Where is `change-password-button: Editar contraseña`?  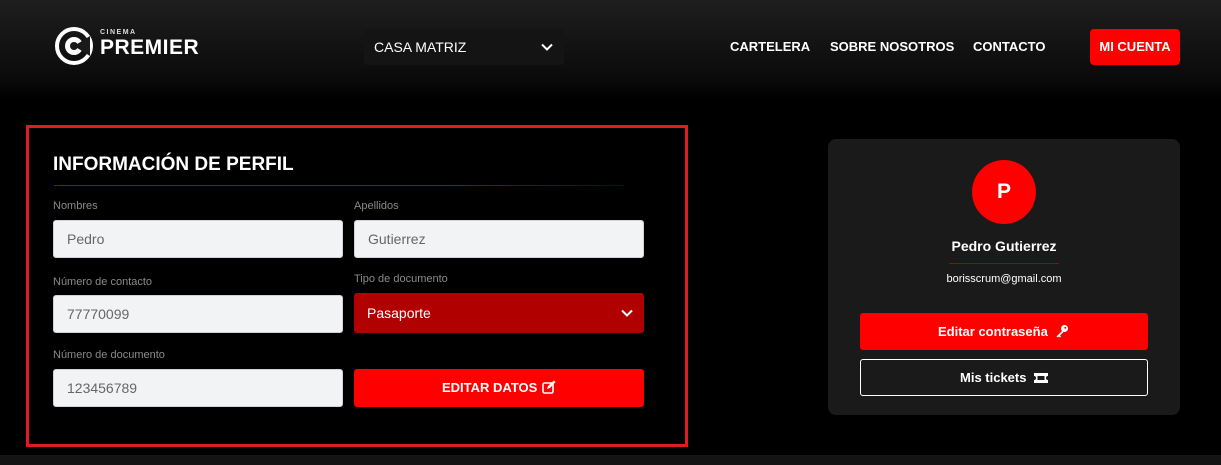
change-password-button: Editar contraseña is located at coordinates (1004, 331).